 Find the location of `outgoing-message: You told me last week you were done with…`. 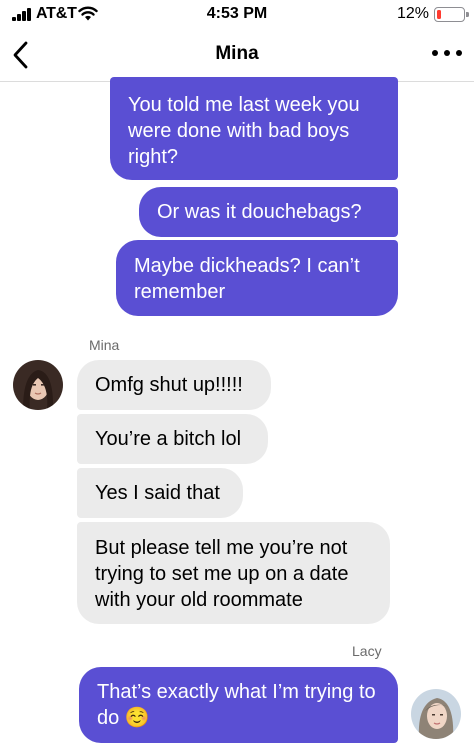

outgoing-message: You told me last week you were done with… is located at coordinates (254, 128).